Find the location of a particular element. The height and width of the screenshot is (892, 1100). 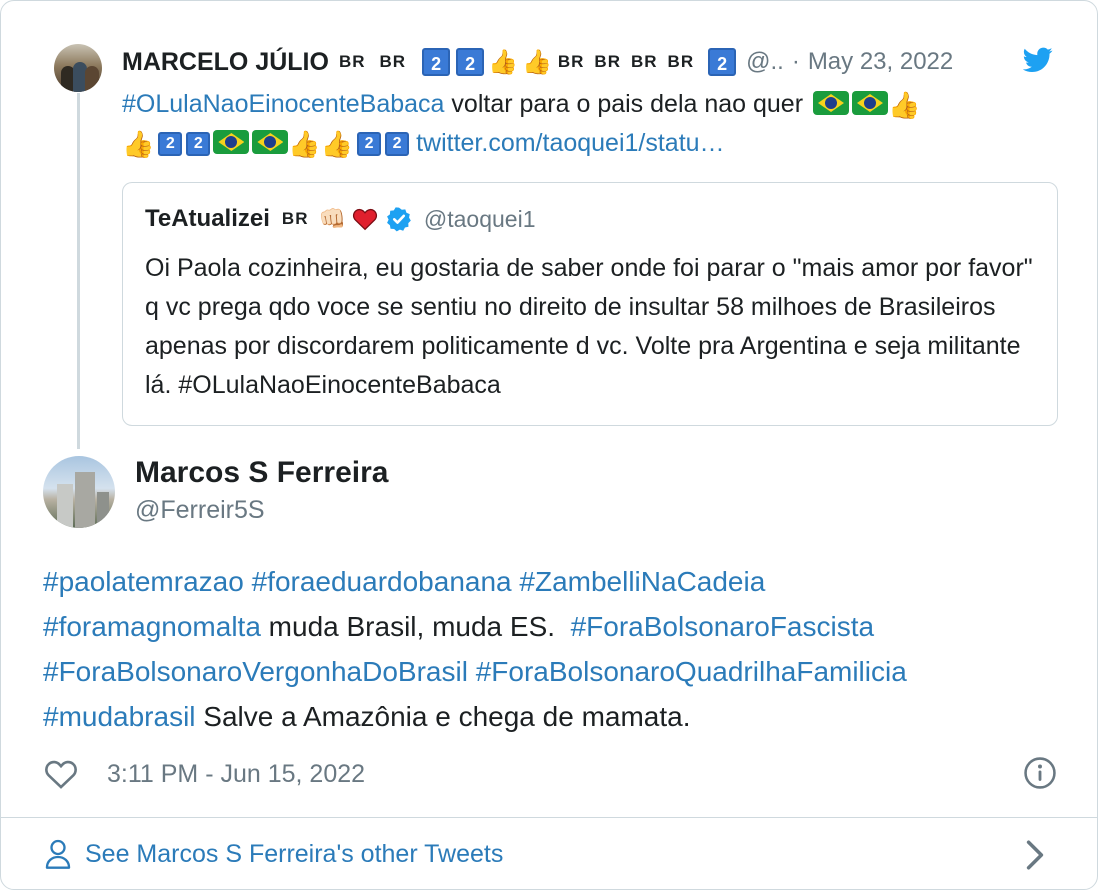

thread-connector-line is located at coordinates (78, 271).